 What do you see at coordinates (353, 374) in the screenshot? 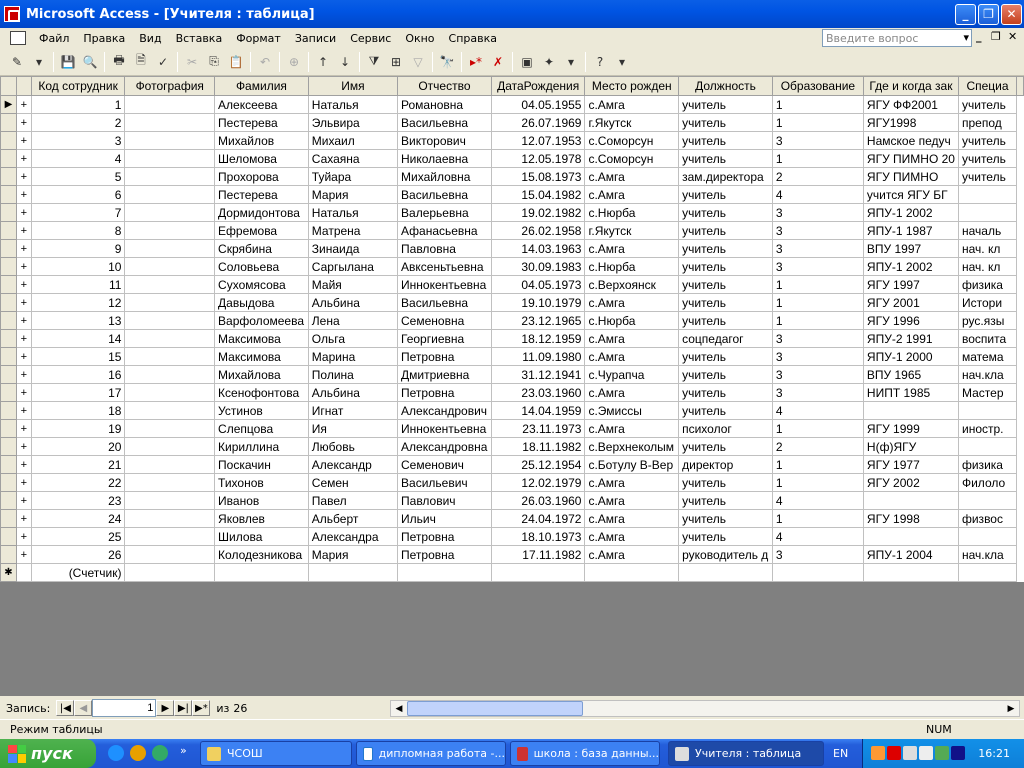
I see `table-cell: Полина` at bounding box center [353, 374].